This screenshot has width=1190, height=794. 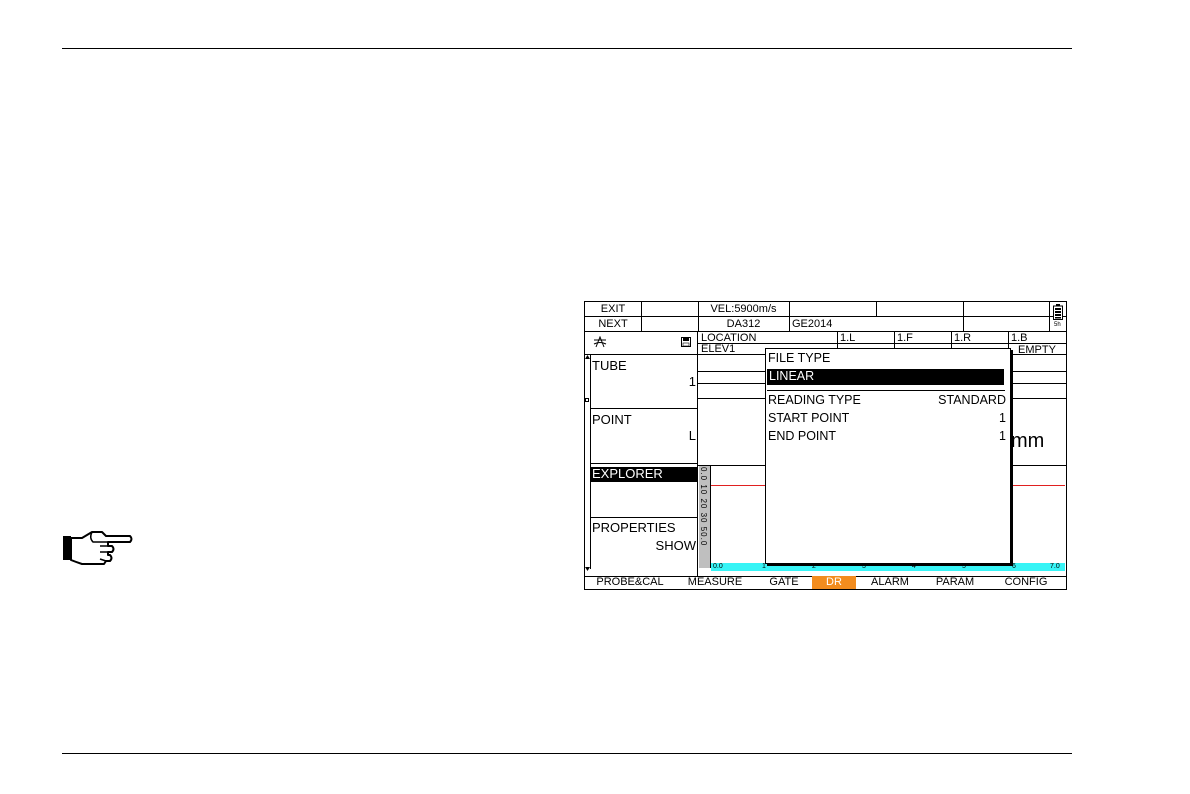 What do you see at coordinates (1019, 338) in the screenshot?
I see `column-header: 1.B` at bounding box center [1019, 338].